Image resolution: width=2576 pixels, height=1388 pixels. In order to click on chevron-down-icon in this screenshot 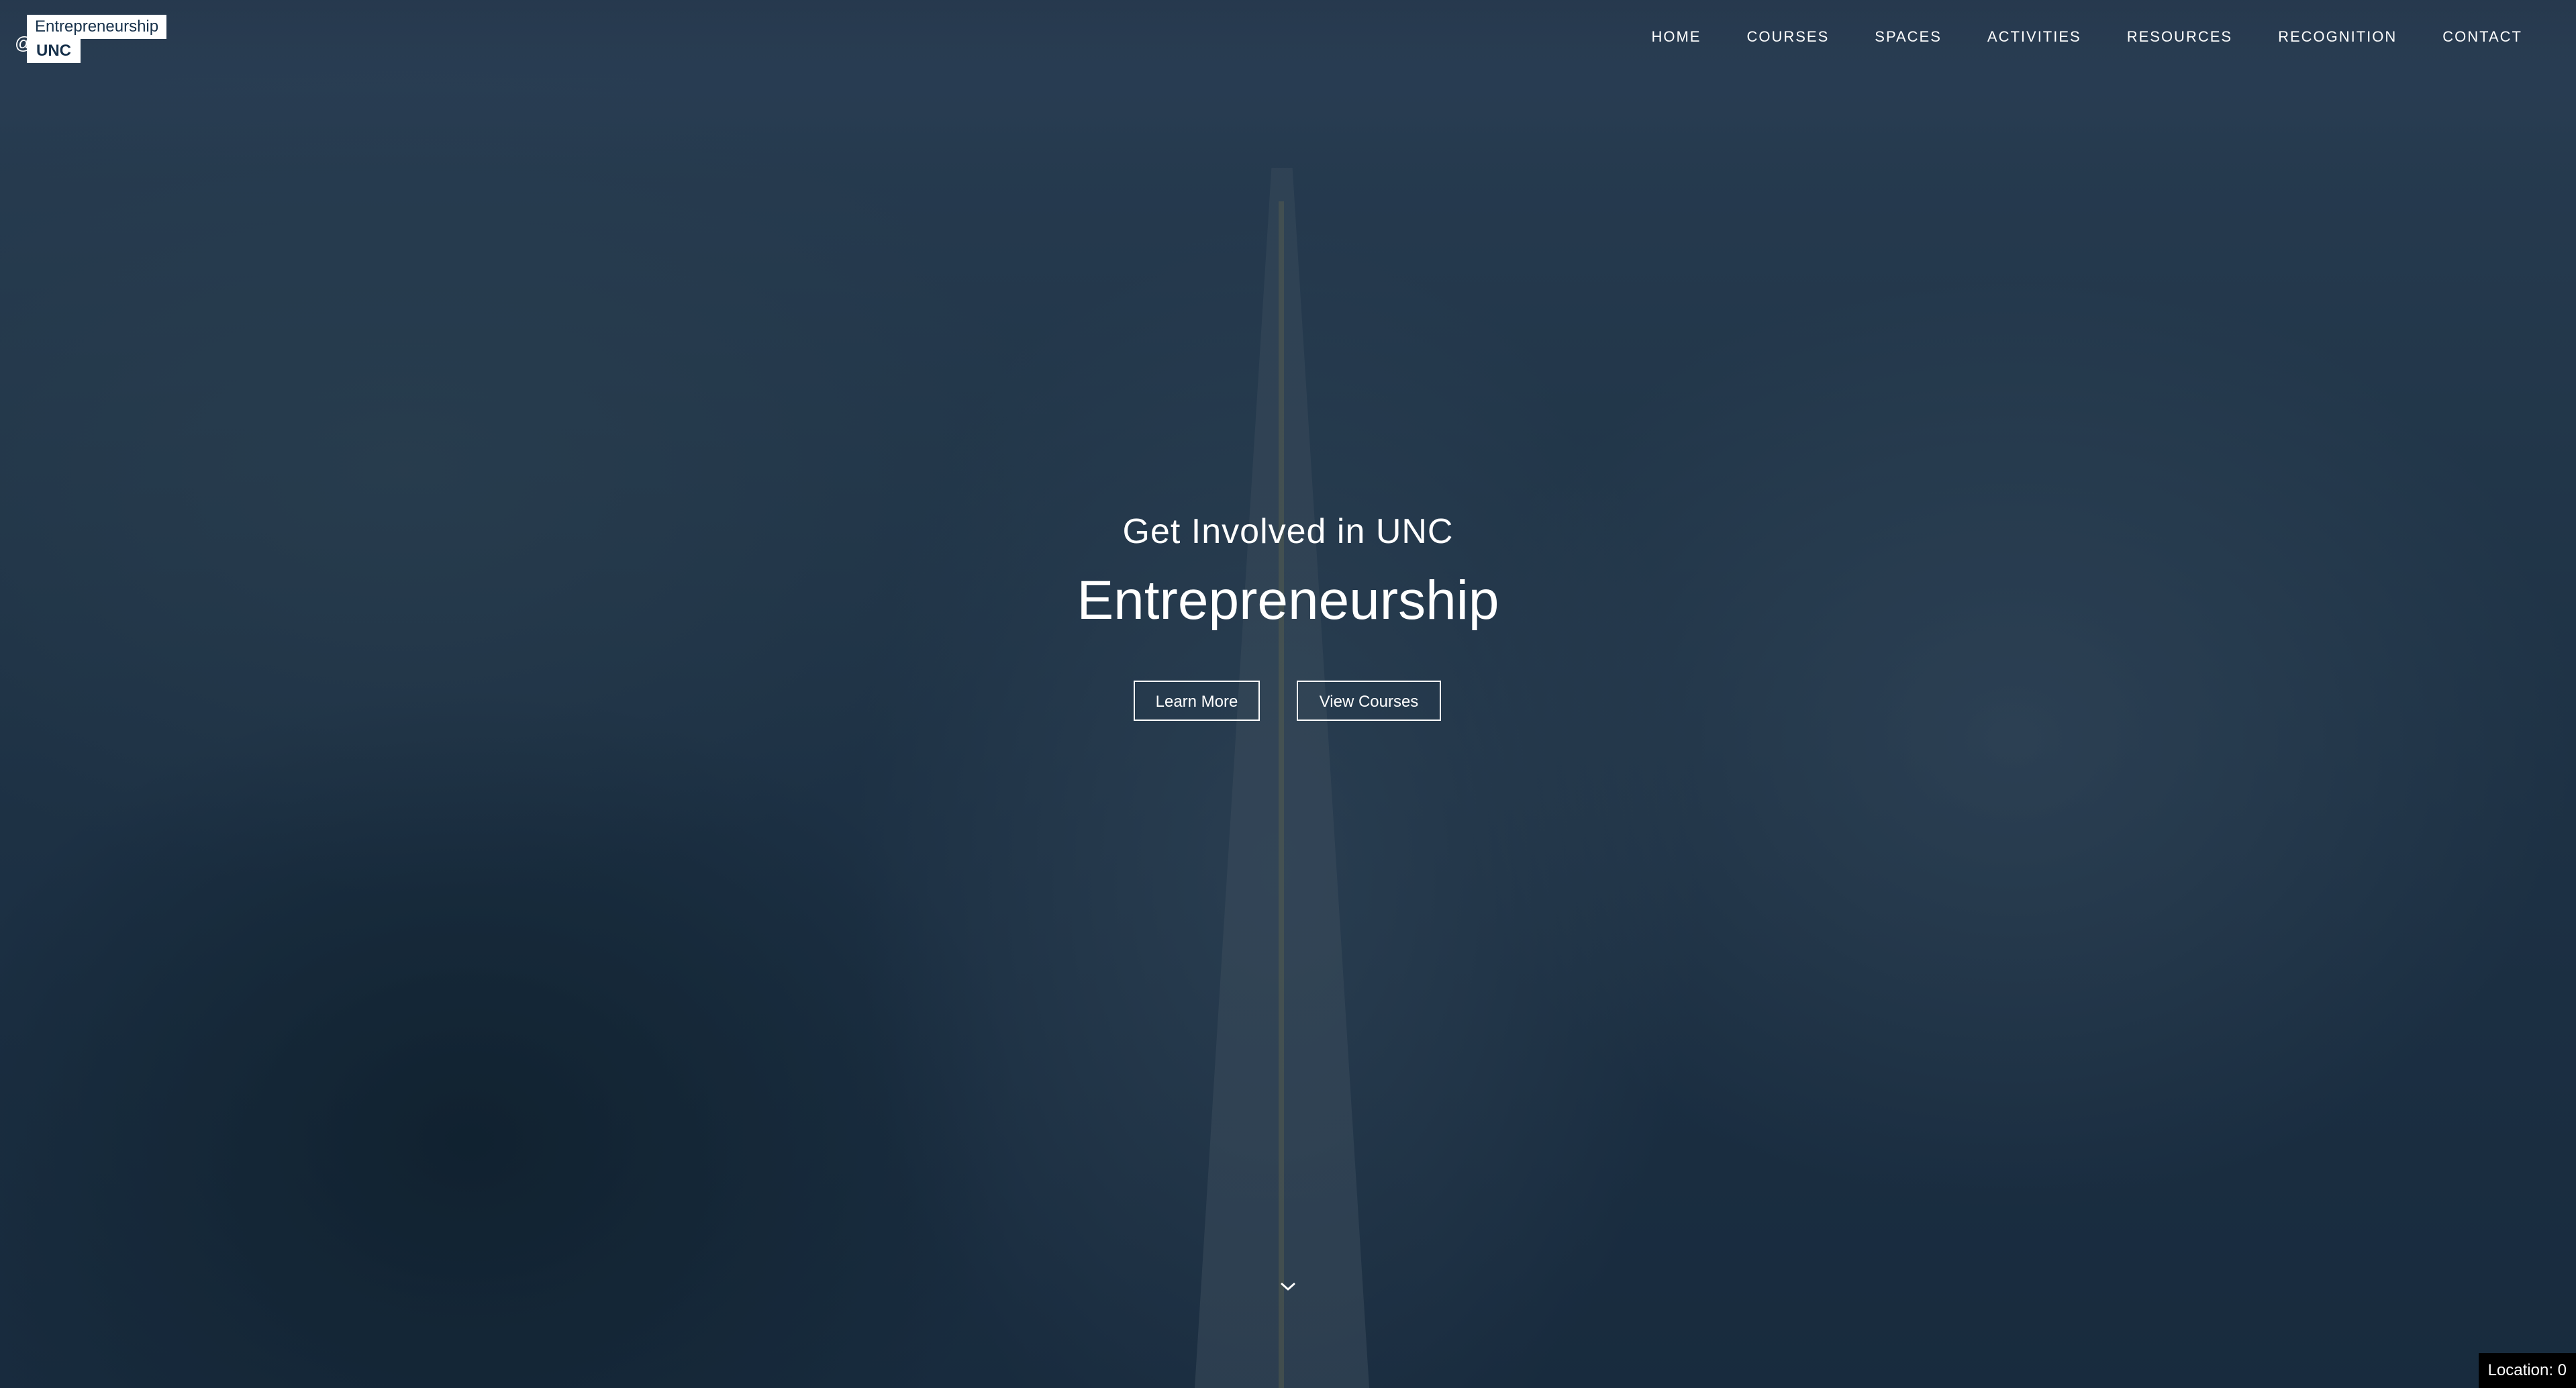, I will do `click(1288, 1287)`.